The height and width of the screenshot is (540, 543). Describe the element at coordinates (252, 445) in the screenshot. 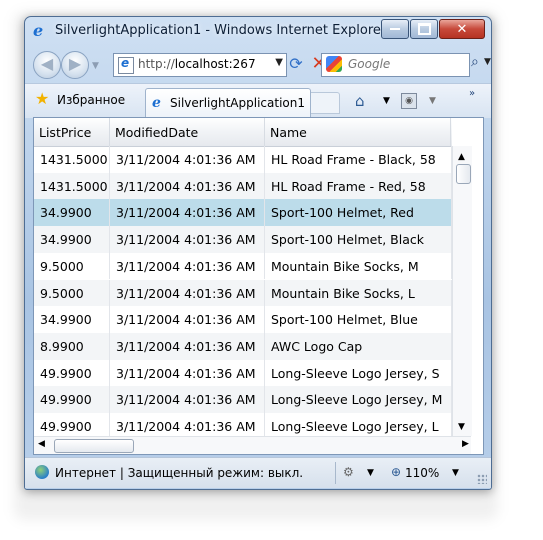

I see `horizontal-scrollbar: ◀ ▶` at that location.